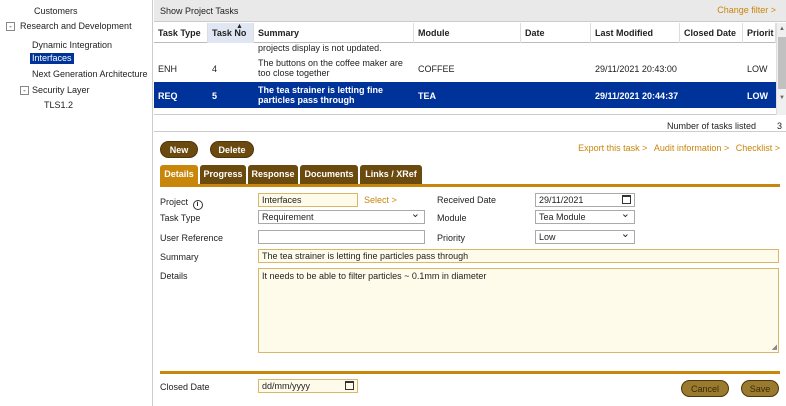  I want to click on received-date-field: 29/11/2021, so click(585, 200).